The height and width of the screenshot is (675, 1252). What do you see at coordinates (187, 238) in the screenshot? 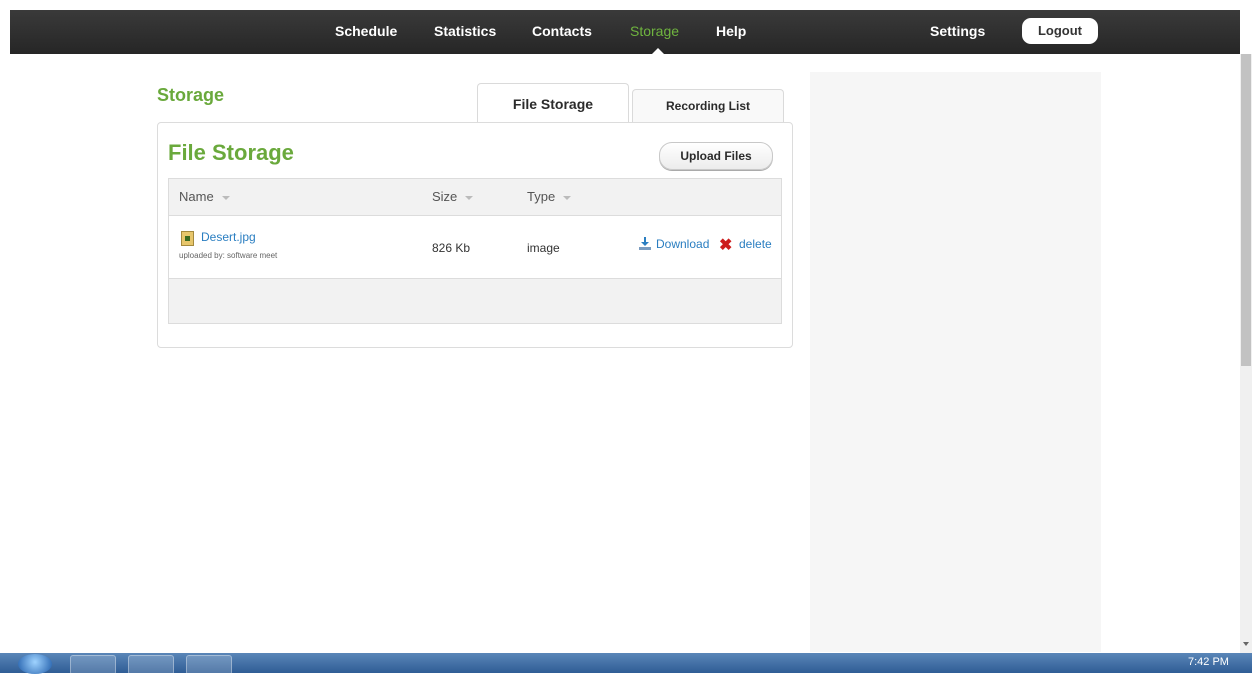
I see `image-file-icon` at bounding box center [187, 238].